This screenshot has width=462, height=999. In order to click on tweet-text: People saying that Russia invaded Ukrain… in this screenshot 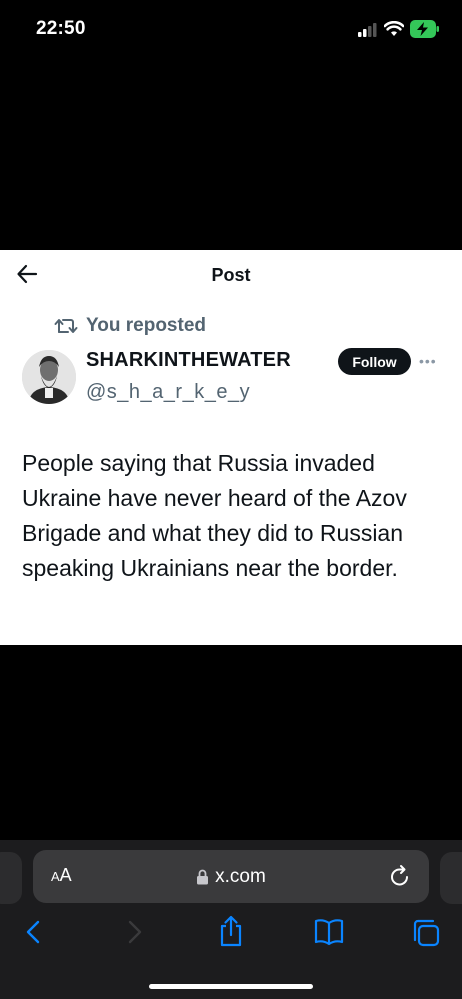, I will do `click(214, 515)`.